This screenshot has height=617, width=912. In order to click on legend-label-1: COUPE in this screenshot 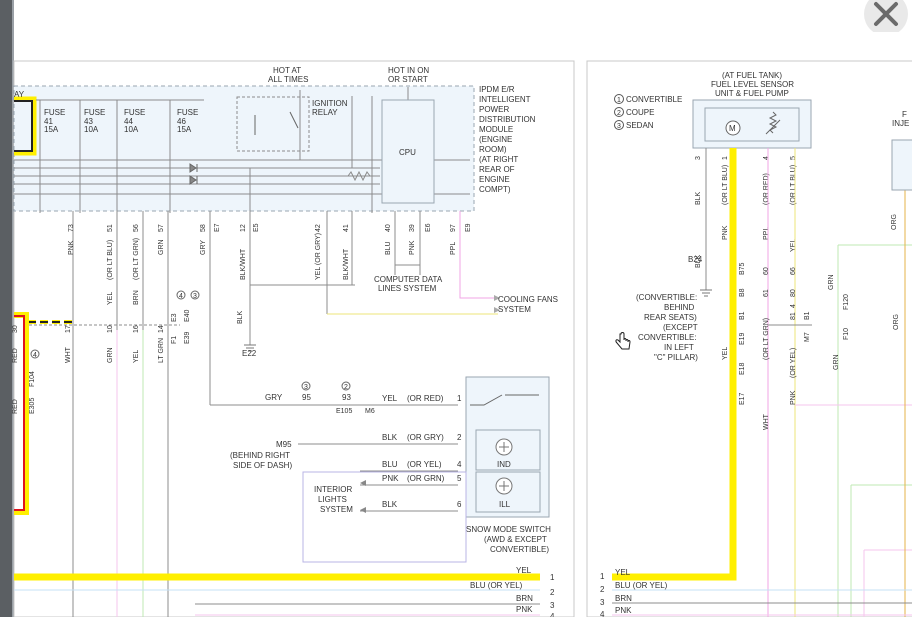, I will do `click(640, 112)`.